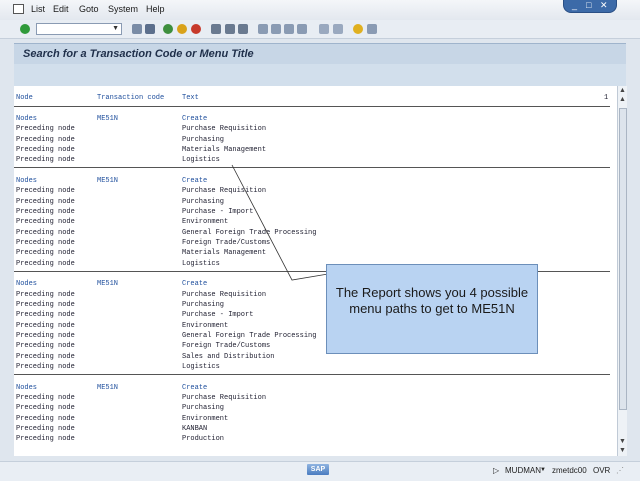 The width and height of the screenshot is (640, 481). I want to click on status-bar: SAP ▷ MUDMAN ▼ zmetdc00 OVR ⋰, so click(320, 471).